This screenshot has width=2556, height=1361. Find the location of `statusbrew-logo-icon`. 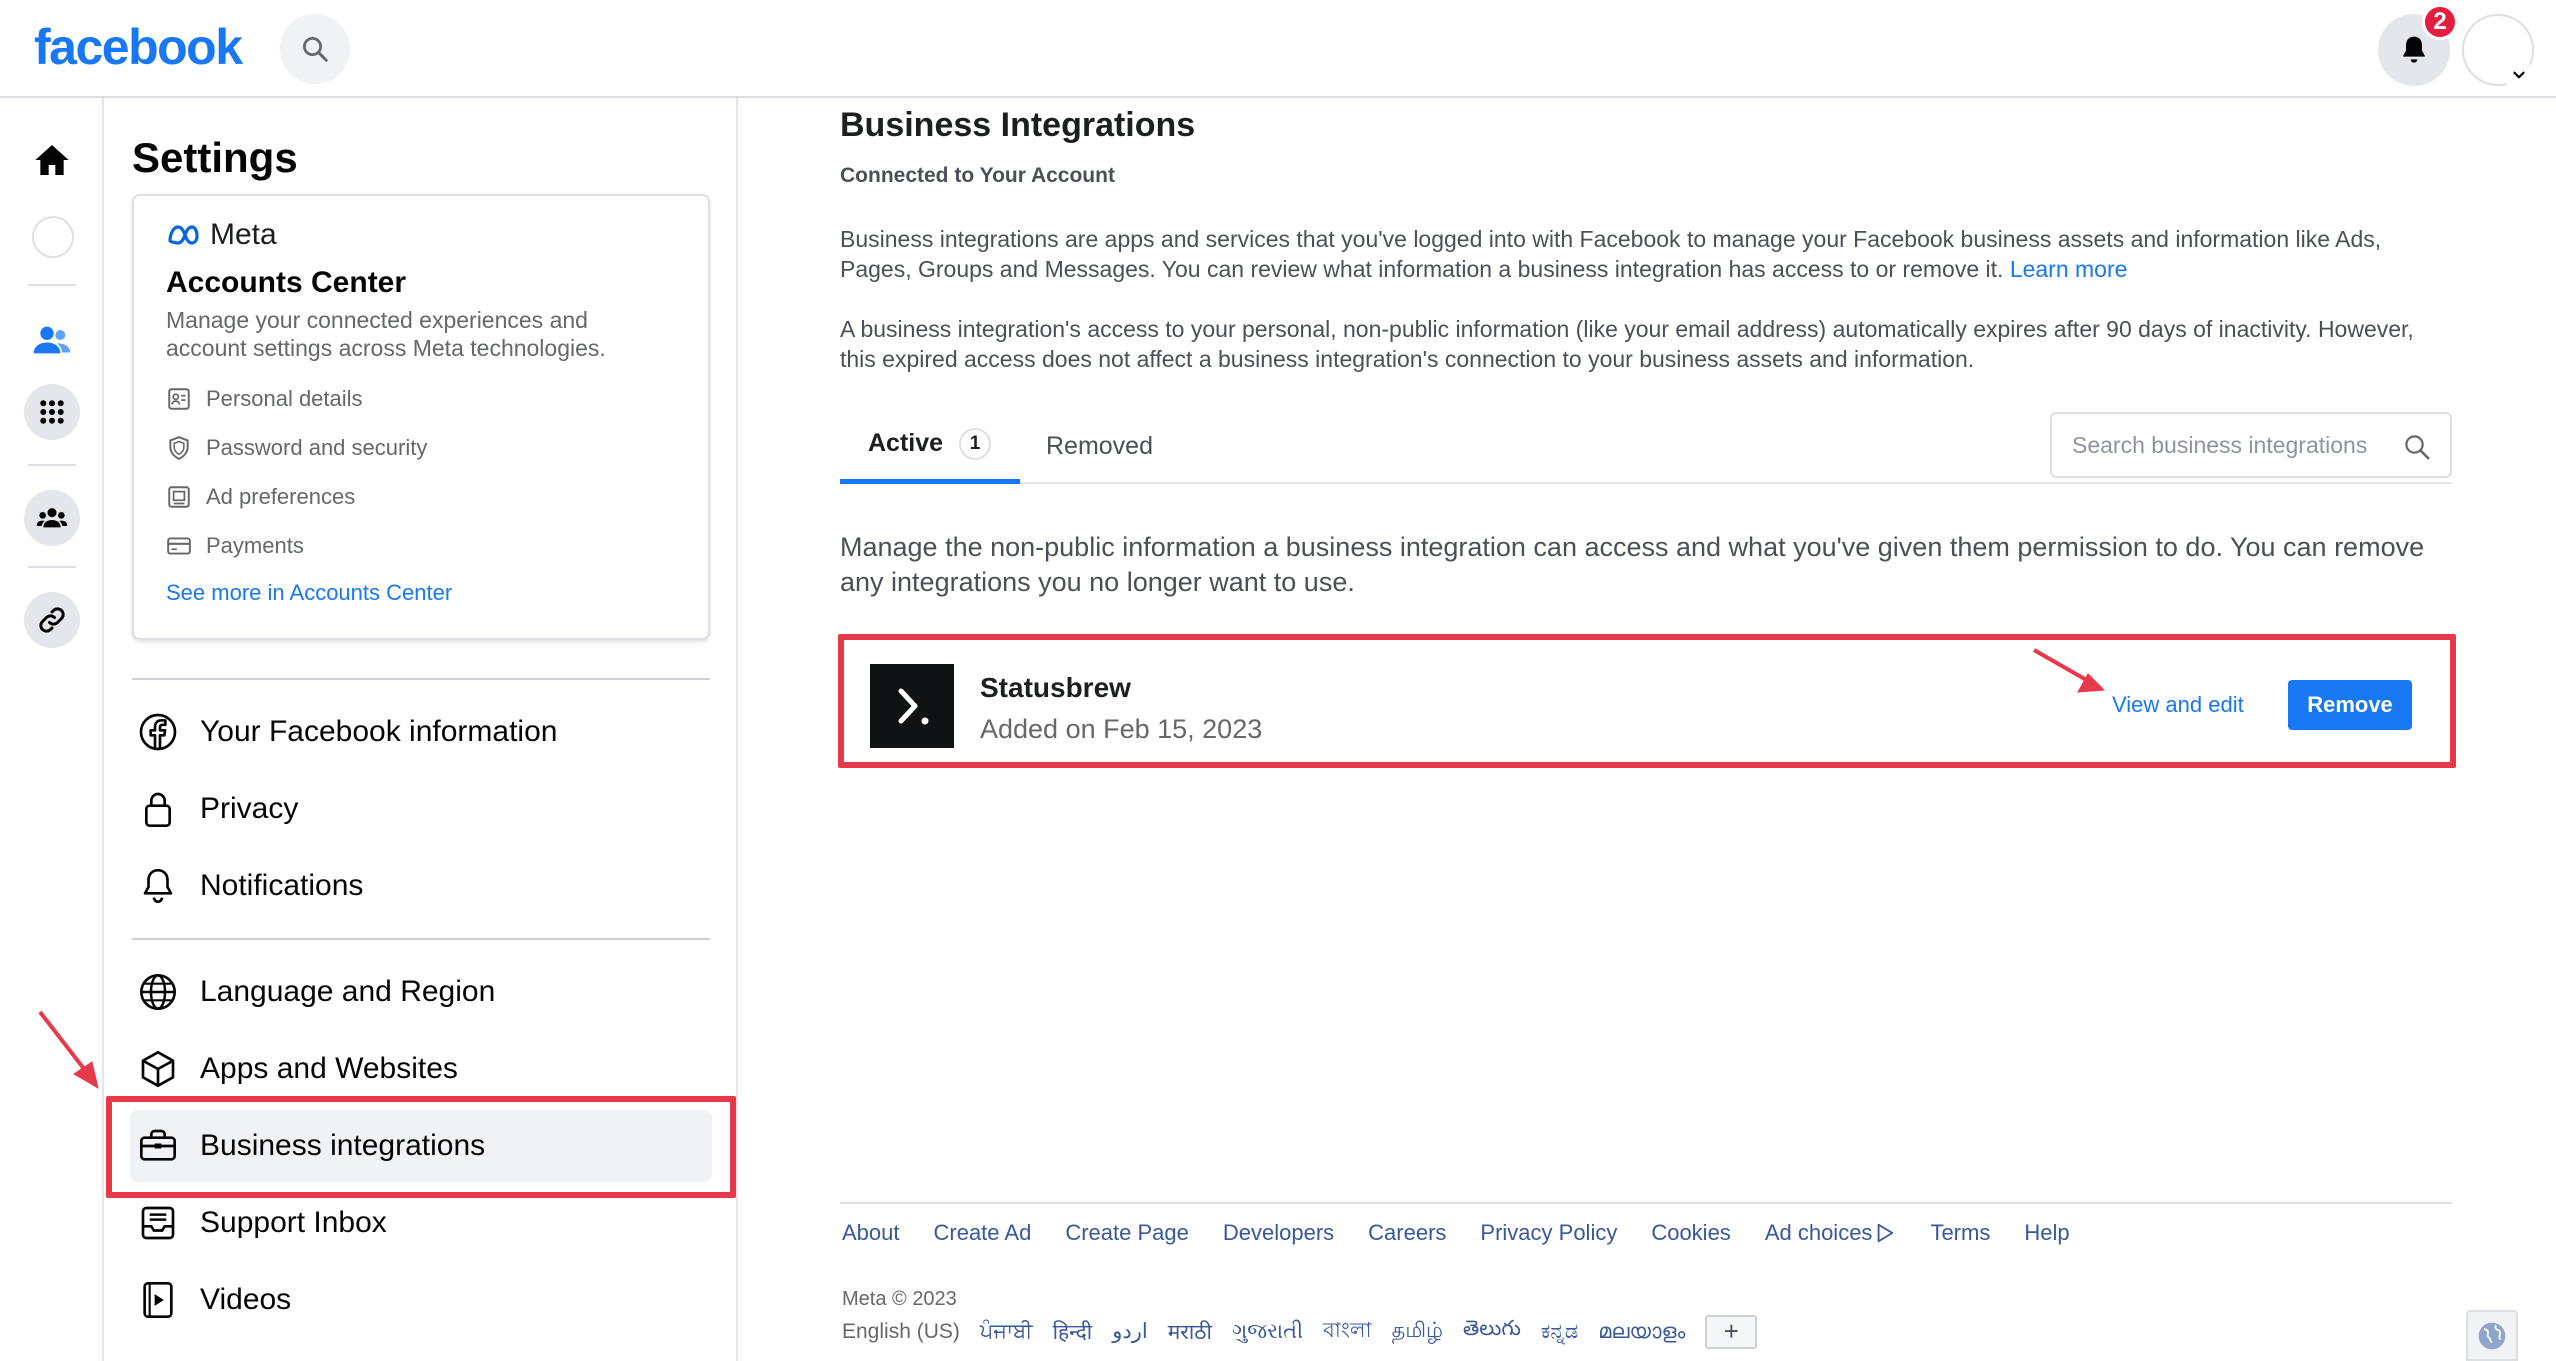

statusbrew-logo-icon is located at coordinates (913, 706).